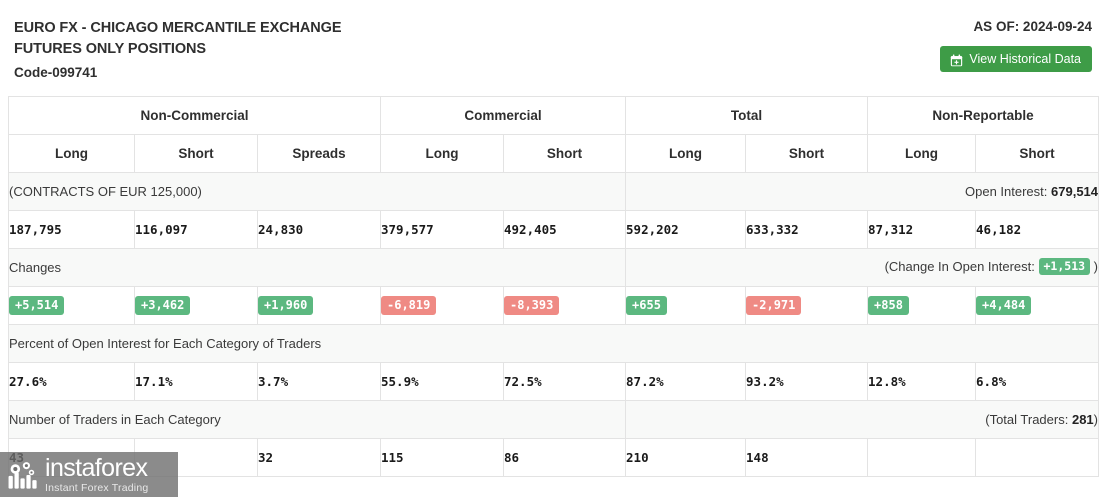 The width and height of the screenshot is (1106, 500). What do you see at coordinates (564, 153) in the screenshot?
I see `sub-header-4: Short` at bounding box center [564, 153].